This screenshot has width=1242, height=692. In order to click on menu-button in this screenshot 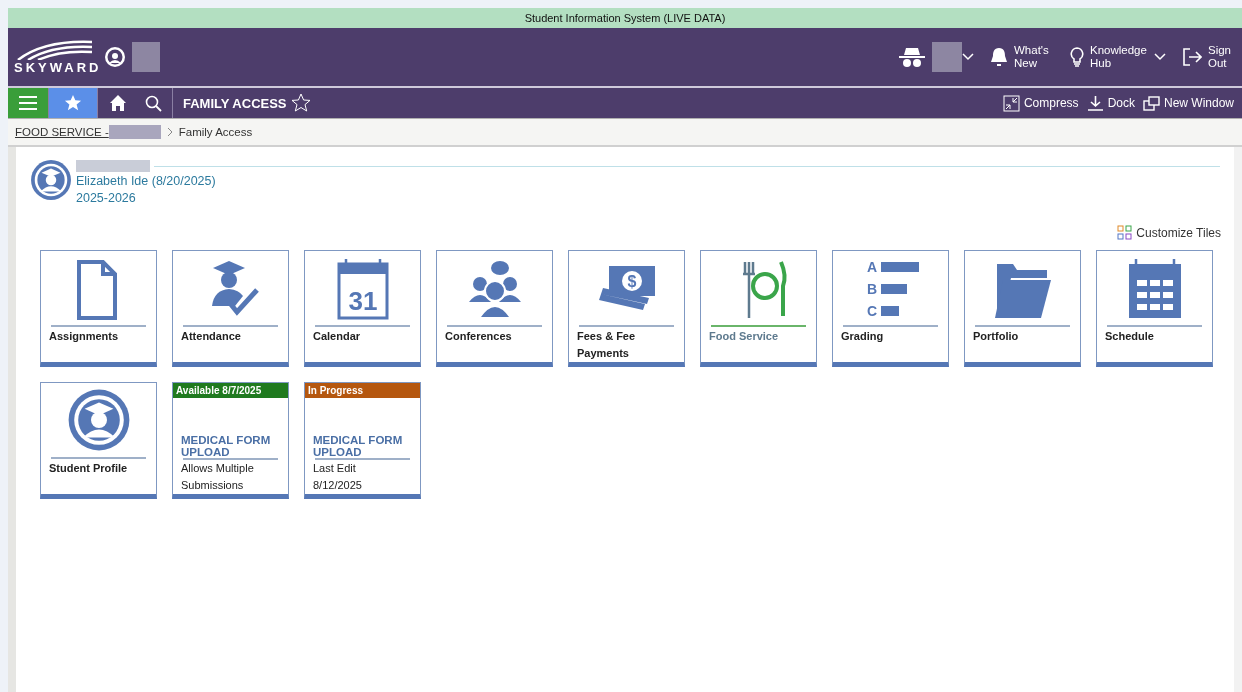, I will do `click(28, 103)`.